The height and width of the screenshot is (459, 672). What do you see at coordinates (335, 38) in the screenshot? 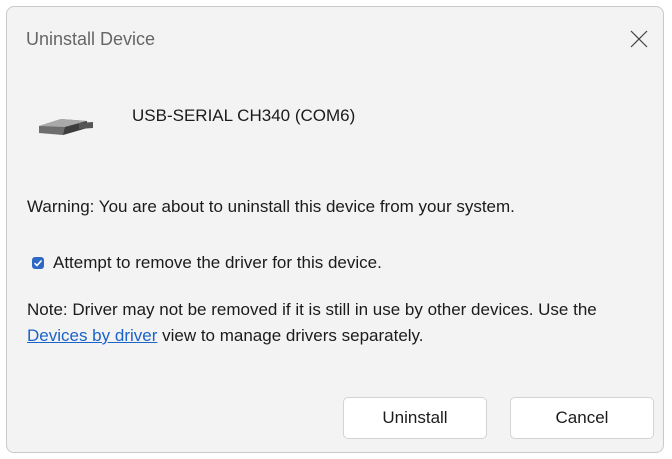
I see `title-bar: Uninstall Device` at bounding box center [335, 38].